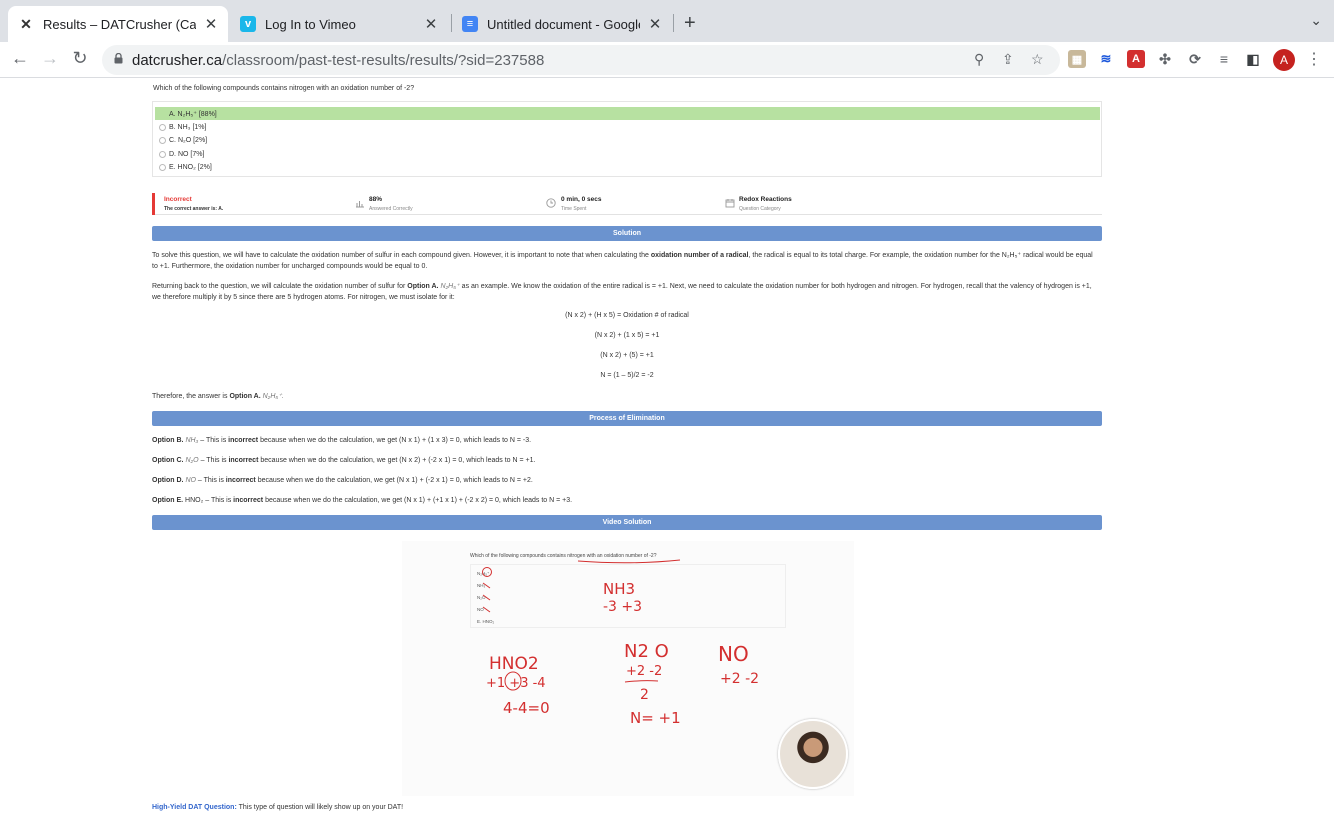 Image resolution: width=1334 pixels, height=834 pixels. Describe the element at coordinates (627, 127) in the screenshot. I see `option-b: B. NH₃ [1%]` at that location.